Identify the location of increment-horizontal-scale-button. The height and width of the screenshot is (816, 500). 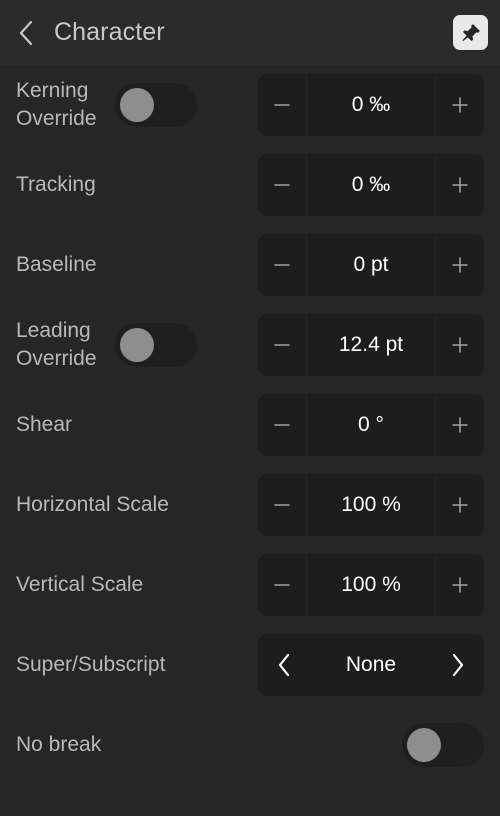
(459, 505).